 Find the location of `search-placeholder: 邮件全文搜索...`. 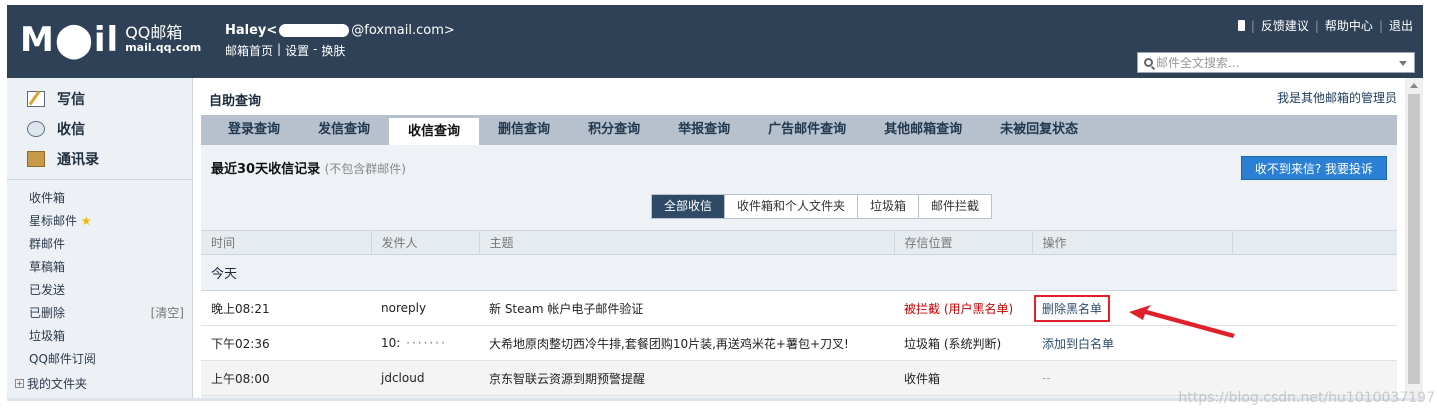

search-placeholder: 邮件全文搜索... is located at coordinates (1198, 63).